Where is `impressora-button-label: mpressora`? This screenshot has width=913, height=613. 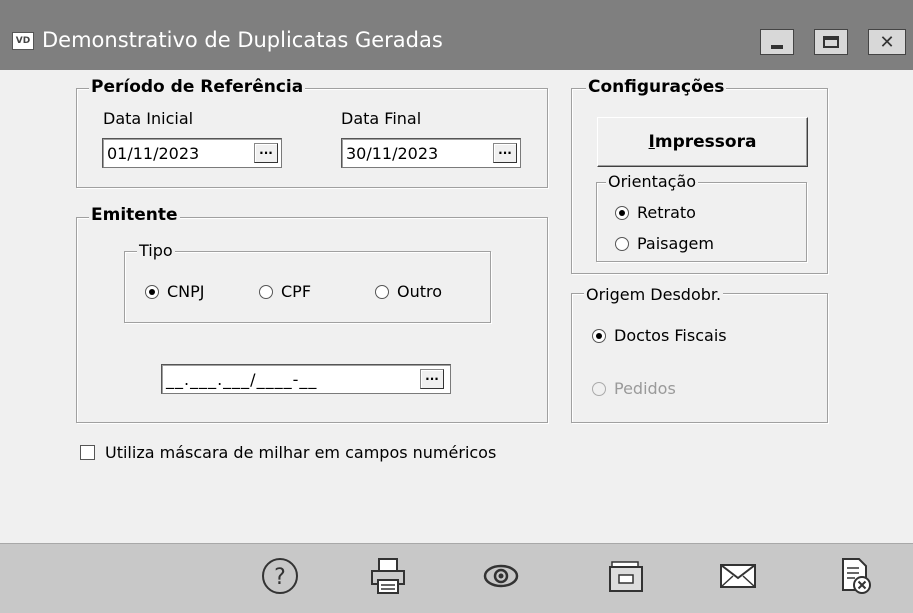 impressora-button-label: mpressora is located at coordinates (705, 142).